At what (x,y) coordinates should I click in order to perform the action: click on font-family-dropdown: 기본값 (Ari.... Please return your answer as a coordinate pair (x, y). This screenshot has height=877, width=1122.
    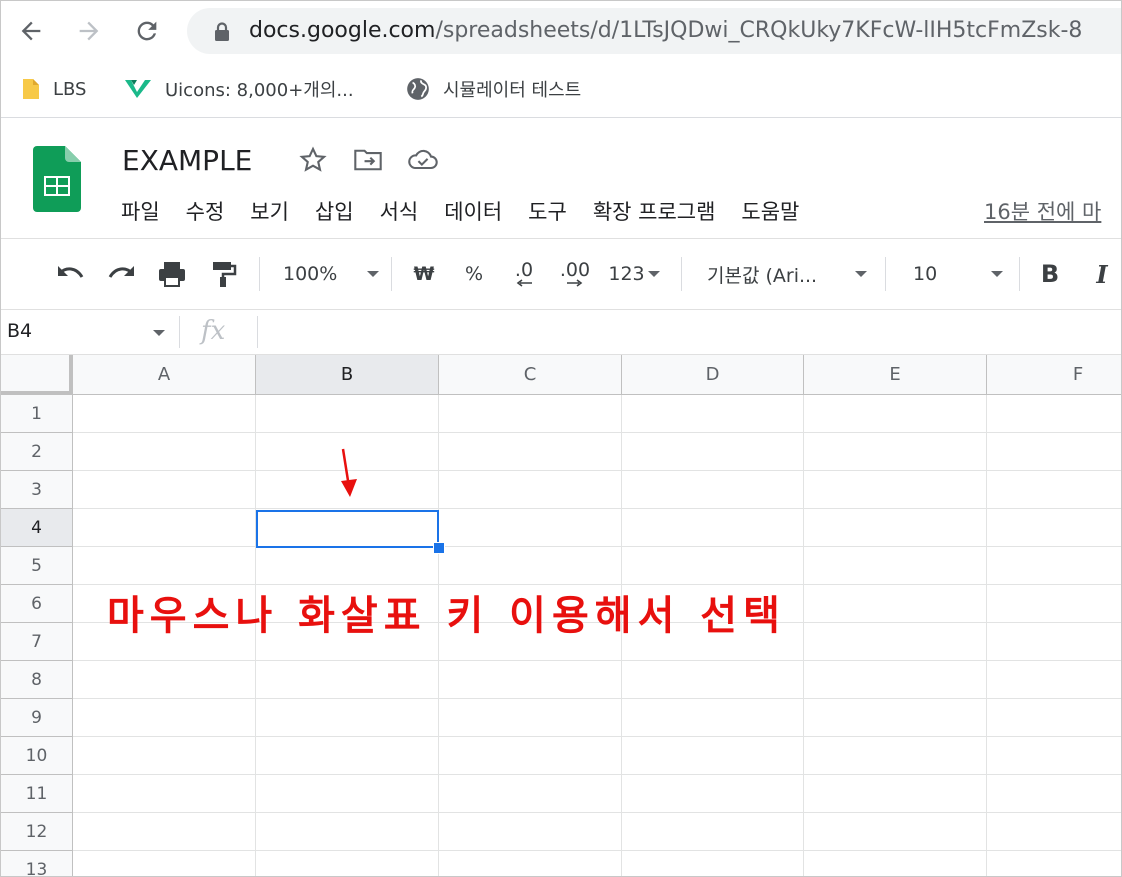
    Looking at the image, I should click on (787, 274).